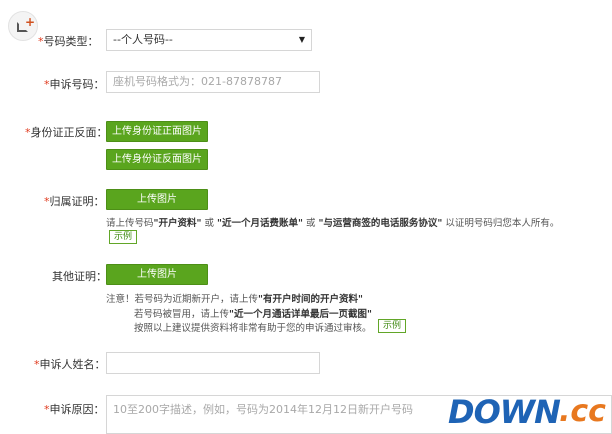 Image resolution: width=612 pixels, height=434 pixels. Describe the element at coordinates (143, 39) in the screenshot. I see `number-type-selected-value: --个人号码--` at that location.